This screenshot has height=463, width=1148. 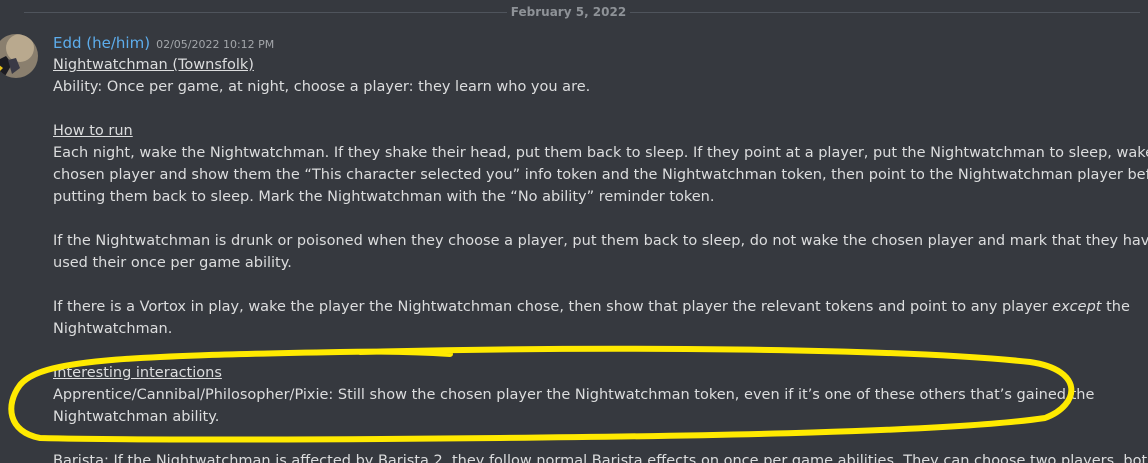 What do you see at coordinates (215, 44) in the screenshot?
I see `message-timestamp: 02/05/2022 10:12 PM` at bounding box center [215, 44].